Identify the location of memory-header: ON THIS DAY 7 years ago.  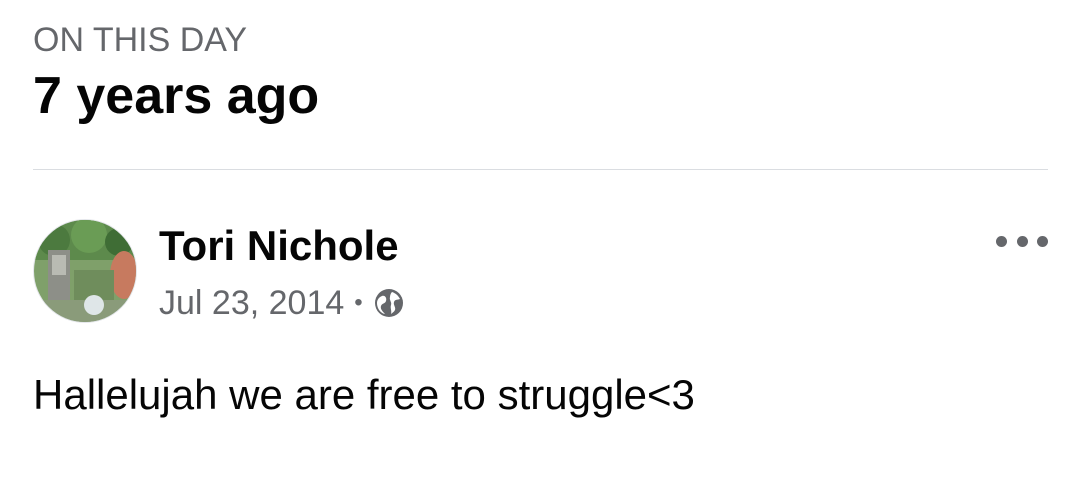
(176, 72).